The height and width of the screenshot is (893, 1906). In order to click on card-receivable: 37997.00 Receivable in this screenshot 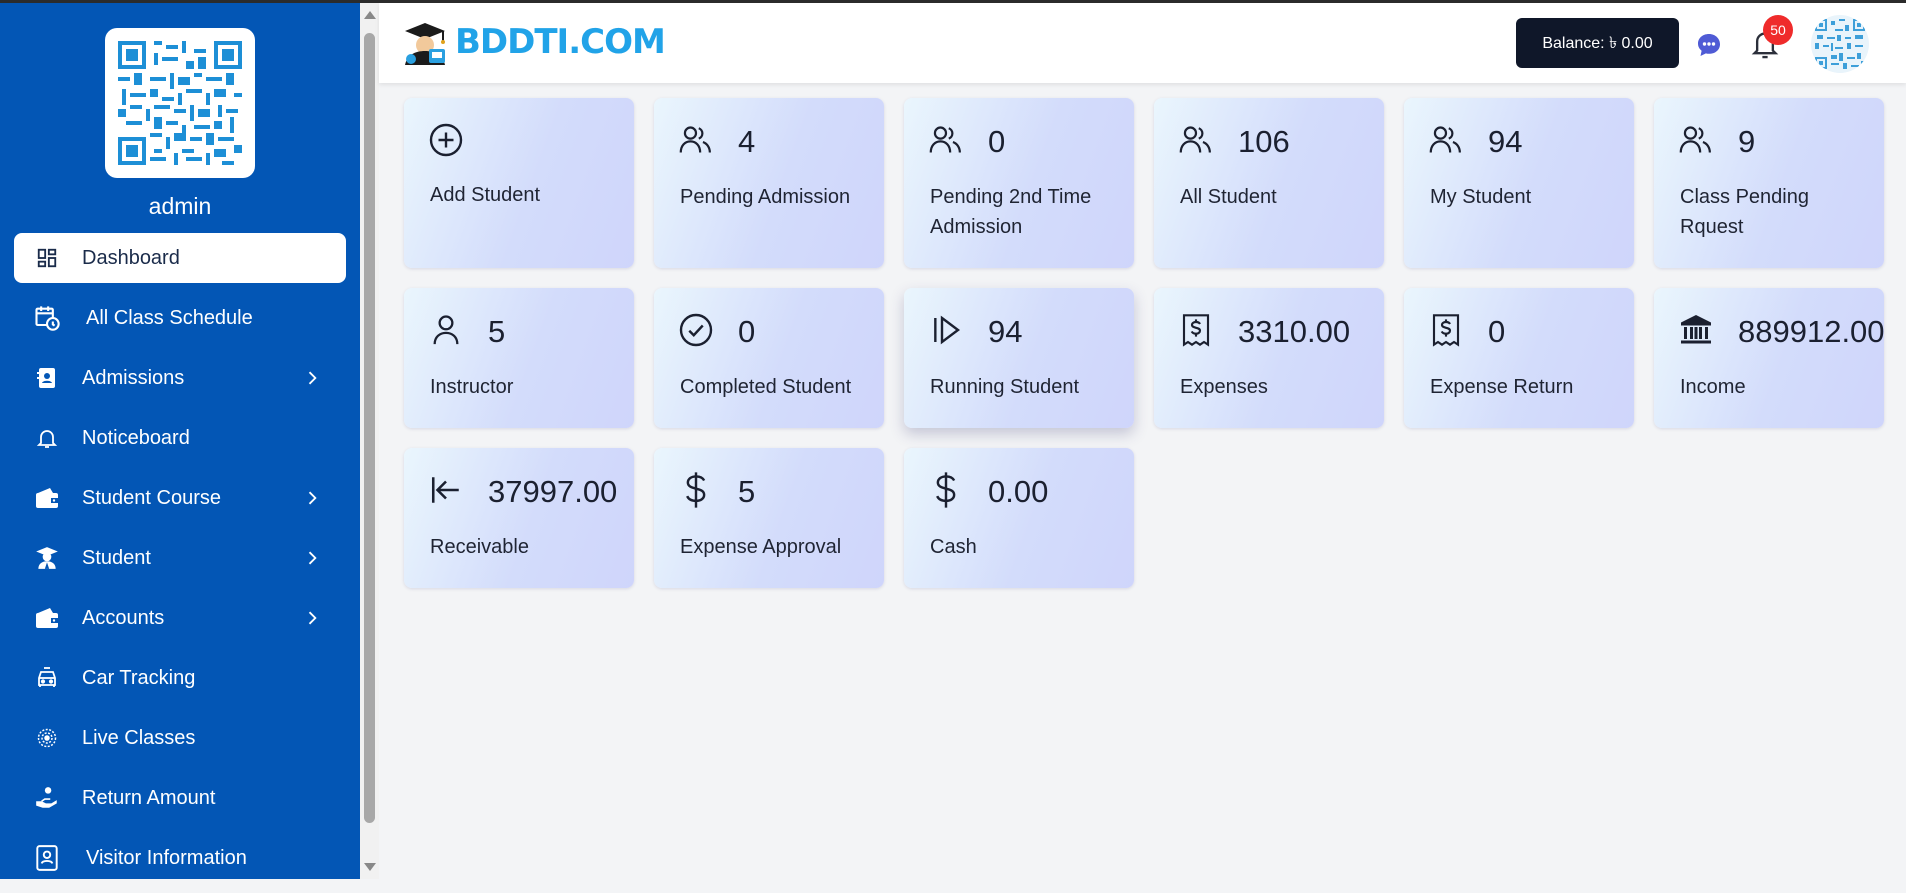, I will do `click(519, 518)`.